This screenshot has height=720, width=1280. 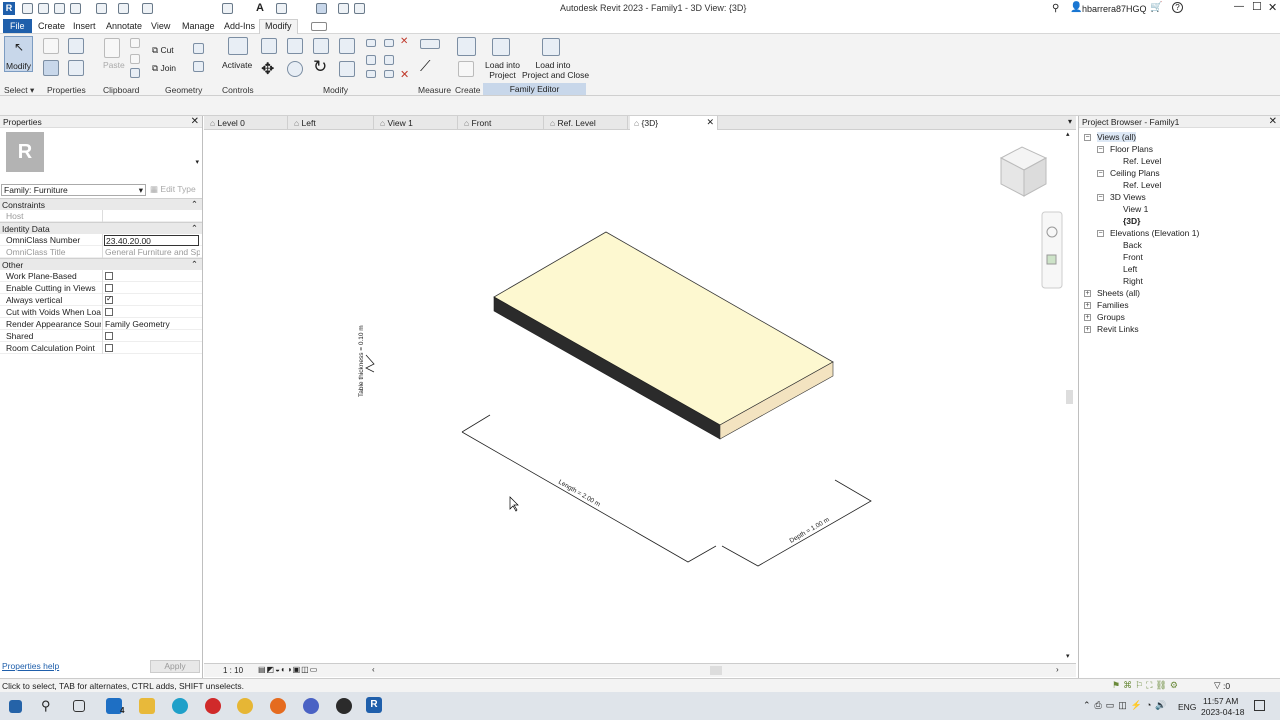 What do you see at coordinates (51, 68) in the screenshot?
I see `properties-toggle-icon` at bounding box center [51, 68].